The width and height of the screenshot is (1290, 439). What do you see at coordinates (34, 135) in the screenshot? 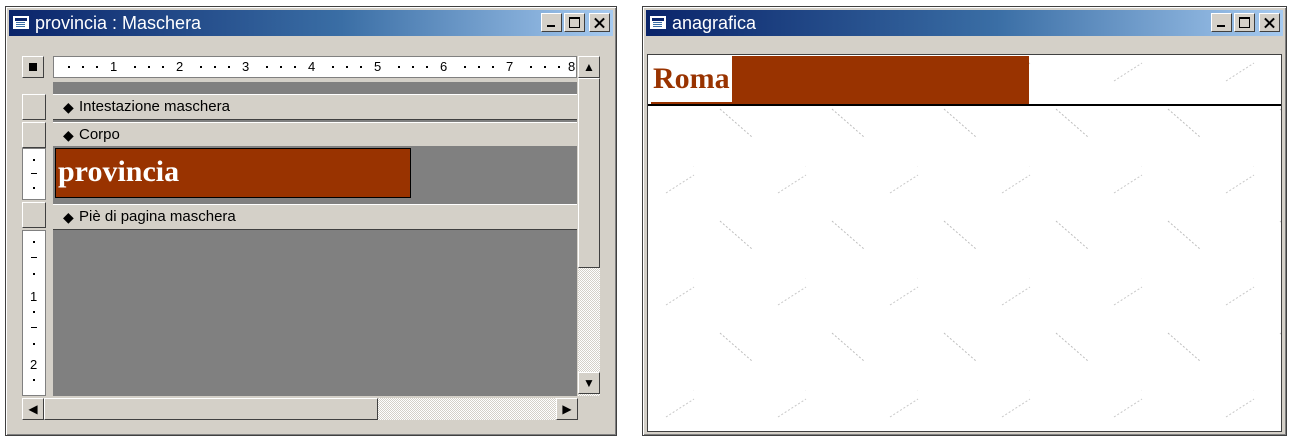
I see `detail-section-selector` at bounding box center [34, 135].